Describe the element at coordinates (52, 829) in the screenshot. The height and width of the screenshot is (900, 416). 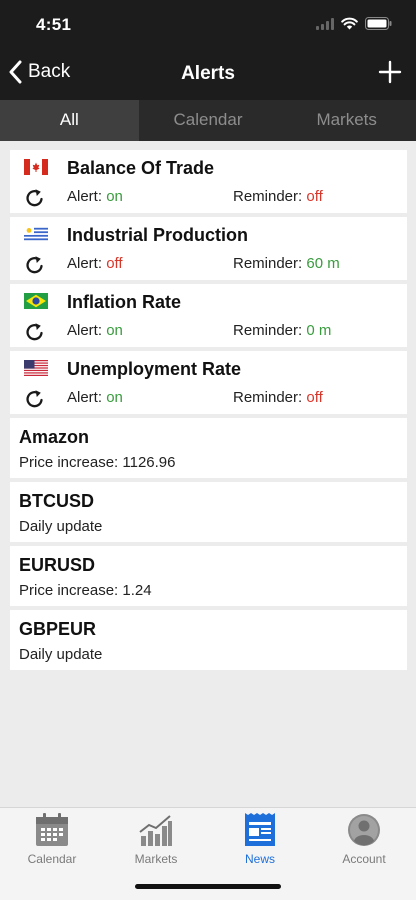
I see `calendar-icon` at that location.